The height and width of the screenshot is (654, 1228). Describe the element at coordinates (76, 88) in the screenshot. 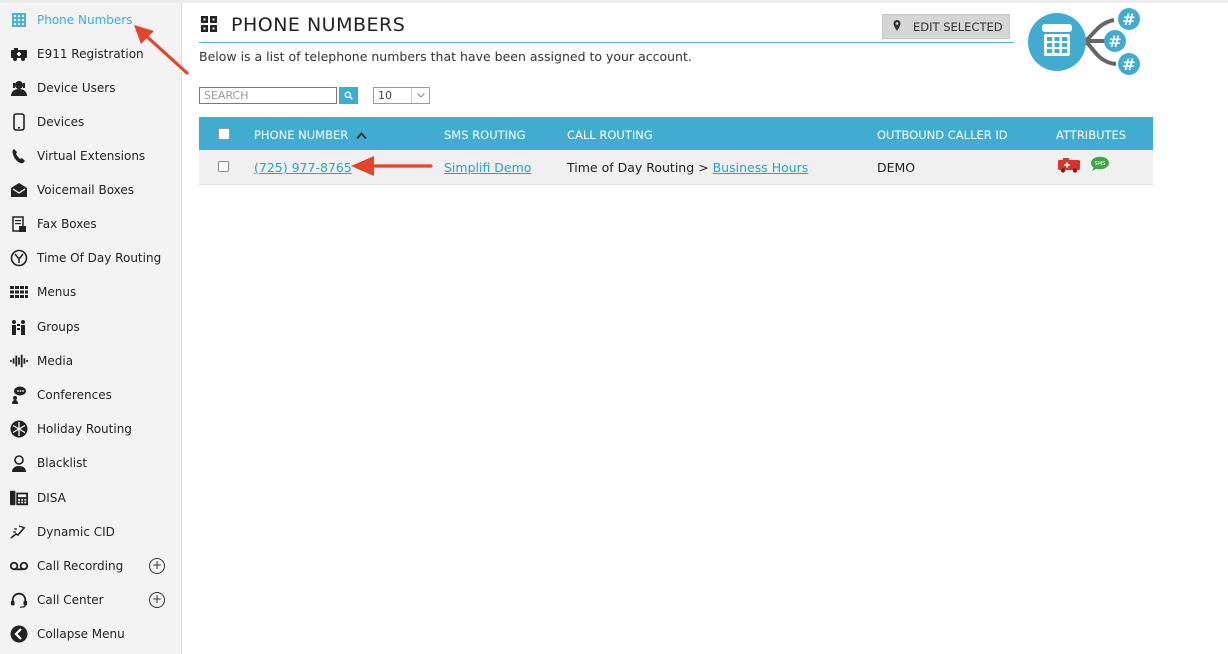

I see `sidebar-item-label: Device Users` at that location.